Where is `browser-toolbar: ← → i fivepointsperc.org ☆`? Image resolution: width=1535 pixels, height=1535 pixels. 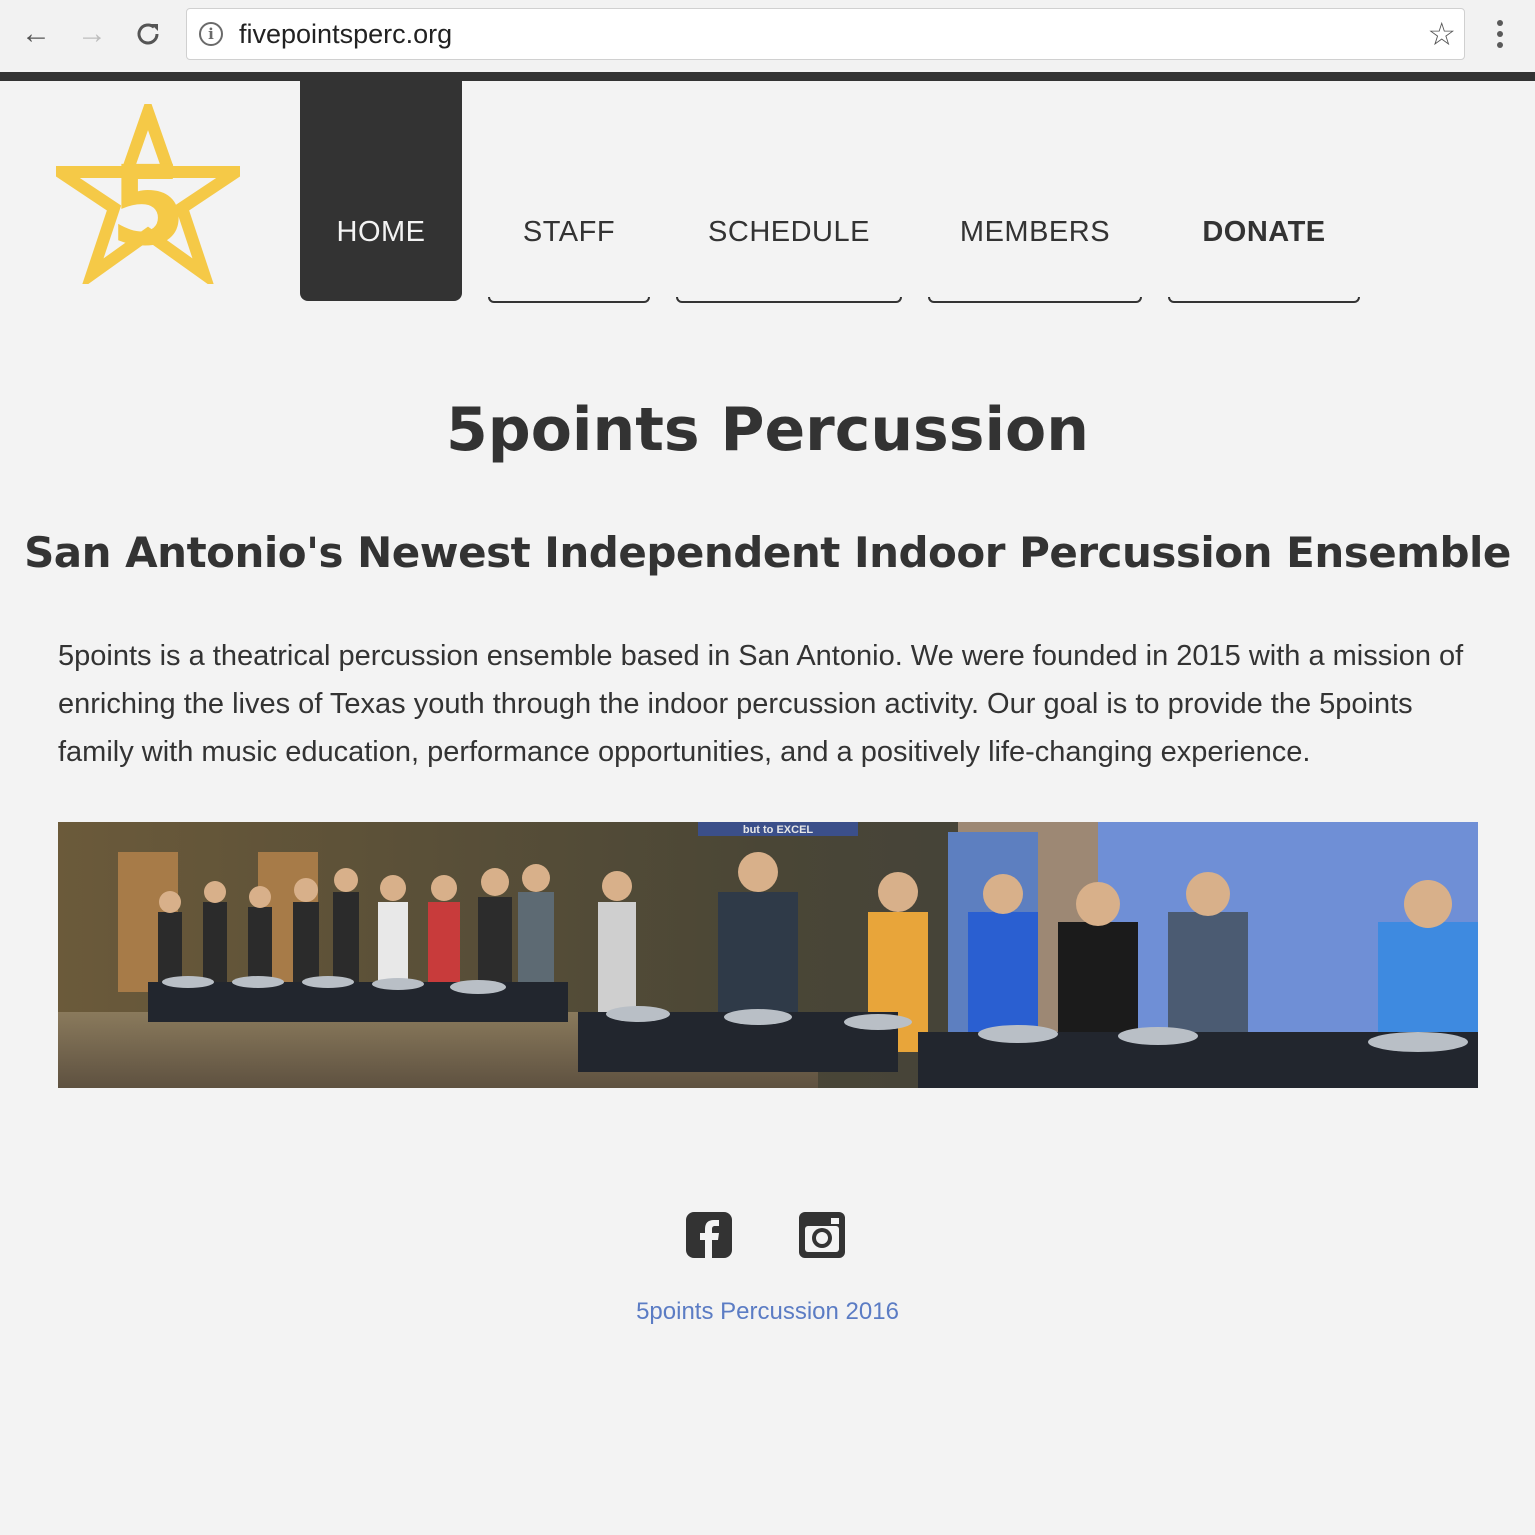 browser-toolbar: ← → i fivepointsperc.org ☆ is located at coordinates (767, 36).